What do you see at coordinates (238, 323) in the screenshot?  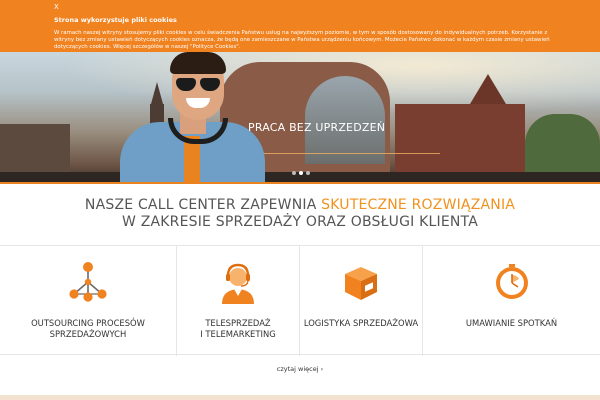 I see `service-label-line: TELESPRZEDAŻ` at bounding box center [238, 323].